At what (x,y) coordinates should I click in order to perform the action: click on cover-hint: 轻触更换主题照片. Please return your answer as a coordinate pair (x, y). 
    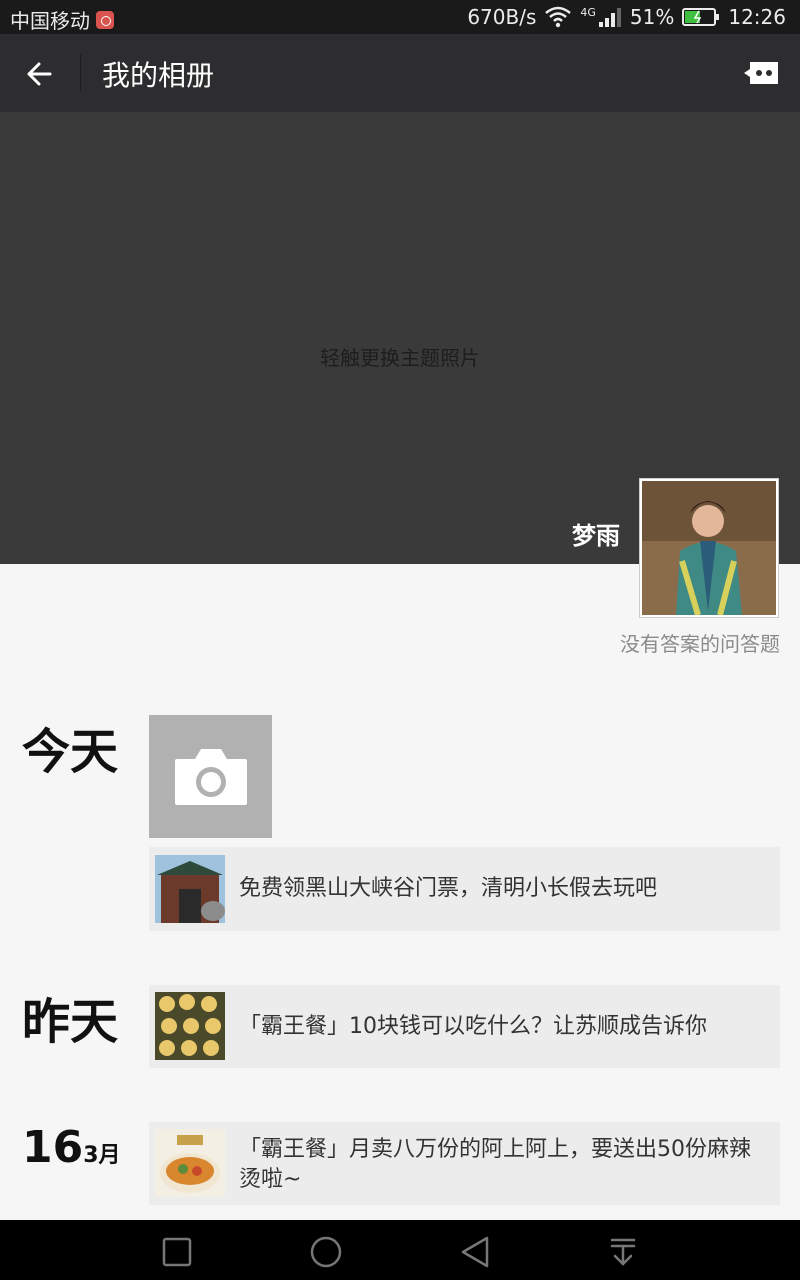
    Looking at the image, I should click on (400, 358).